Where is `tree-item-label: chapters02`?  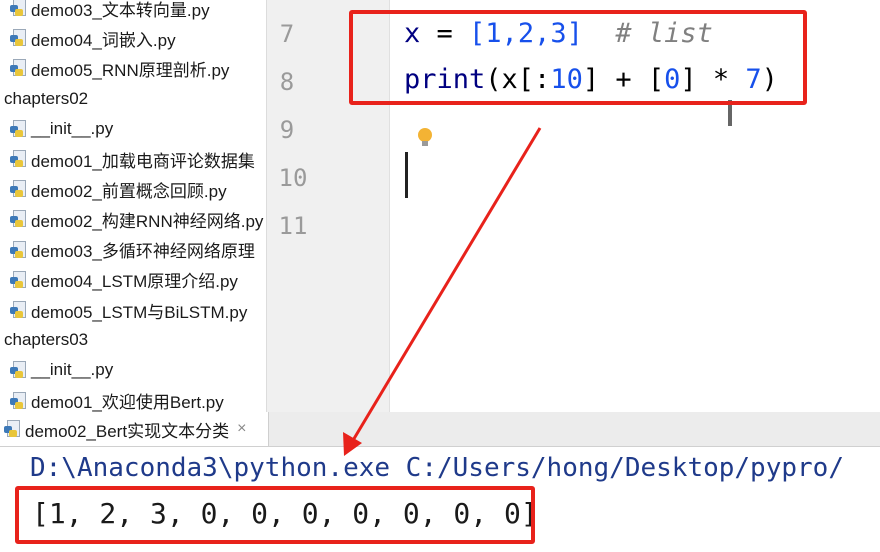
tree-item-label: chapters02 is located at coordinates (46, 98).